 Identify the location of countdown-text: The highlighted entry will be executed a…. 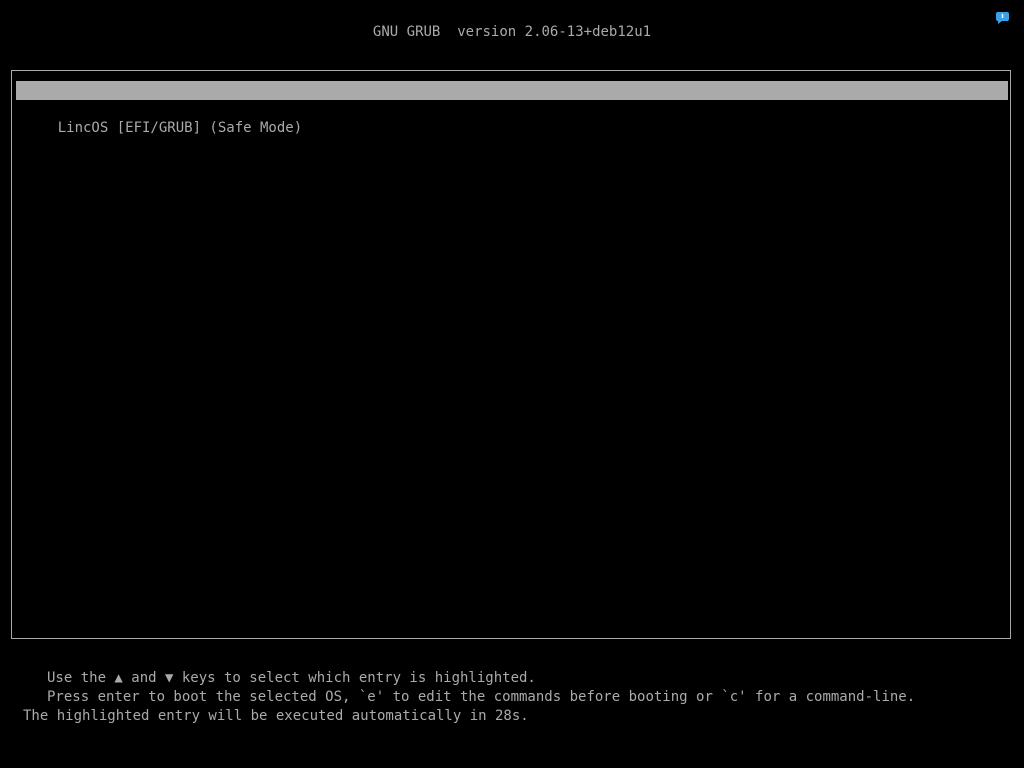
(276, 716).